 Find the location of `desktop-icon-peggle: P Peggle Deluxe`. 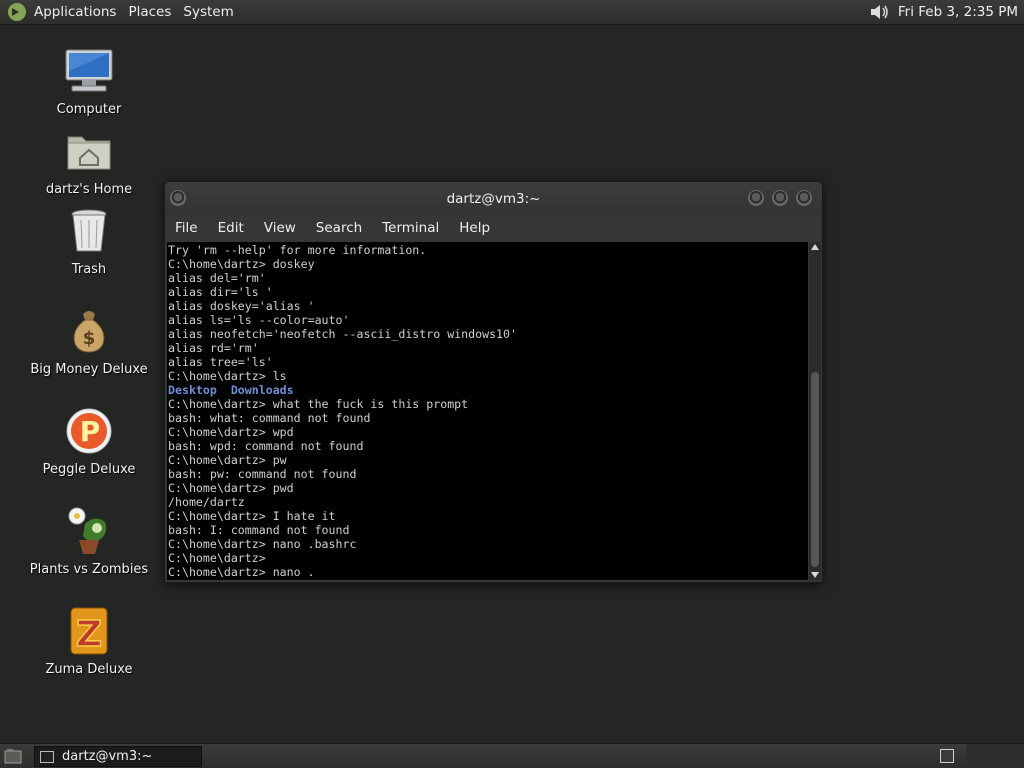

desktop-icon-peggle: P Peggle Deluxe is located at coordinates (89, 441).